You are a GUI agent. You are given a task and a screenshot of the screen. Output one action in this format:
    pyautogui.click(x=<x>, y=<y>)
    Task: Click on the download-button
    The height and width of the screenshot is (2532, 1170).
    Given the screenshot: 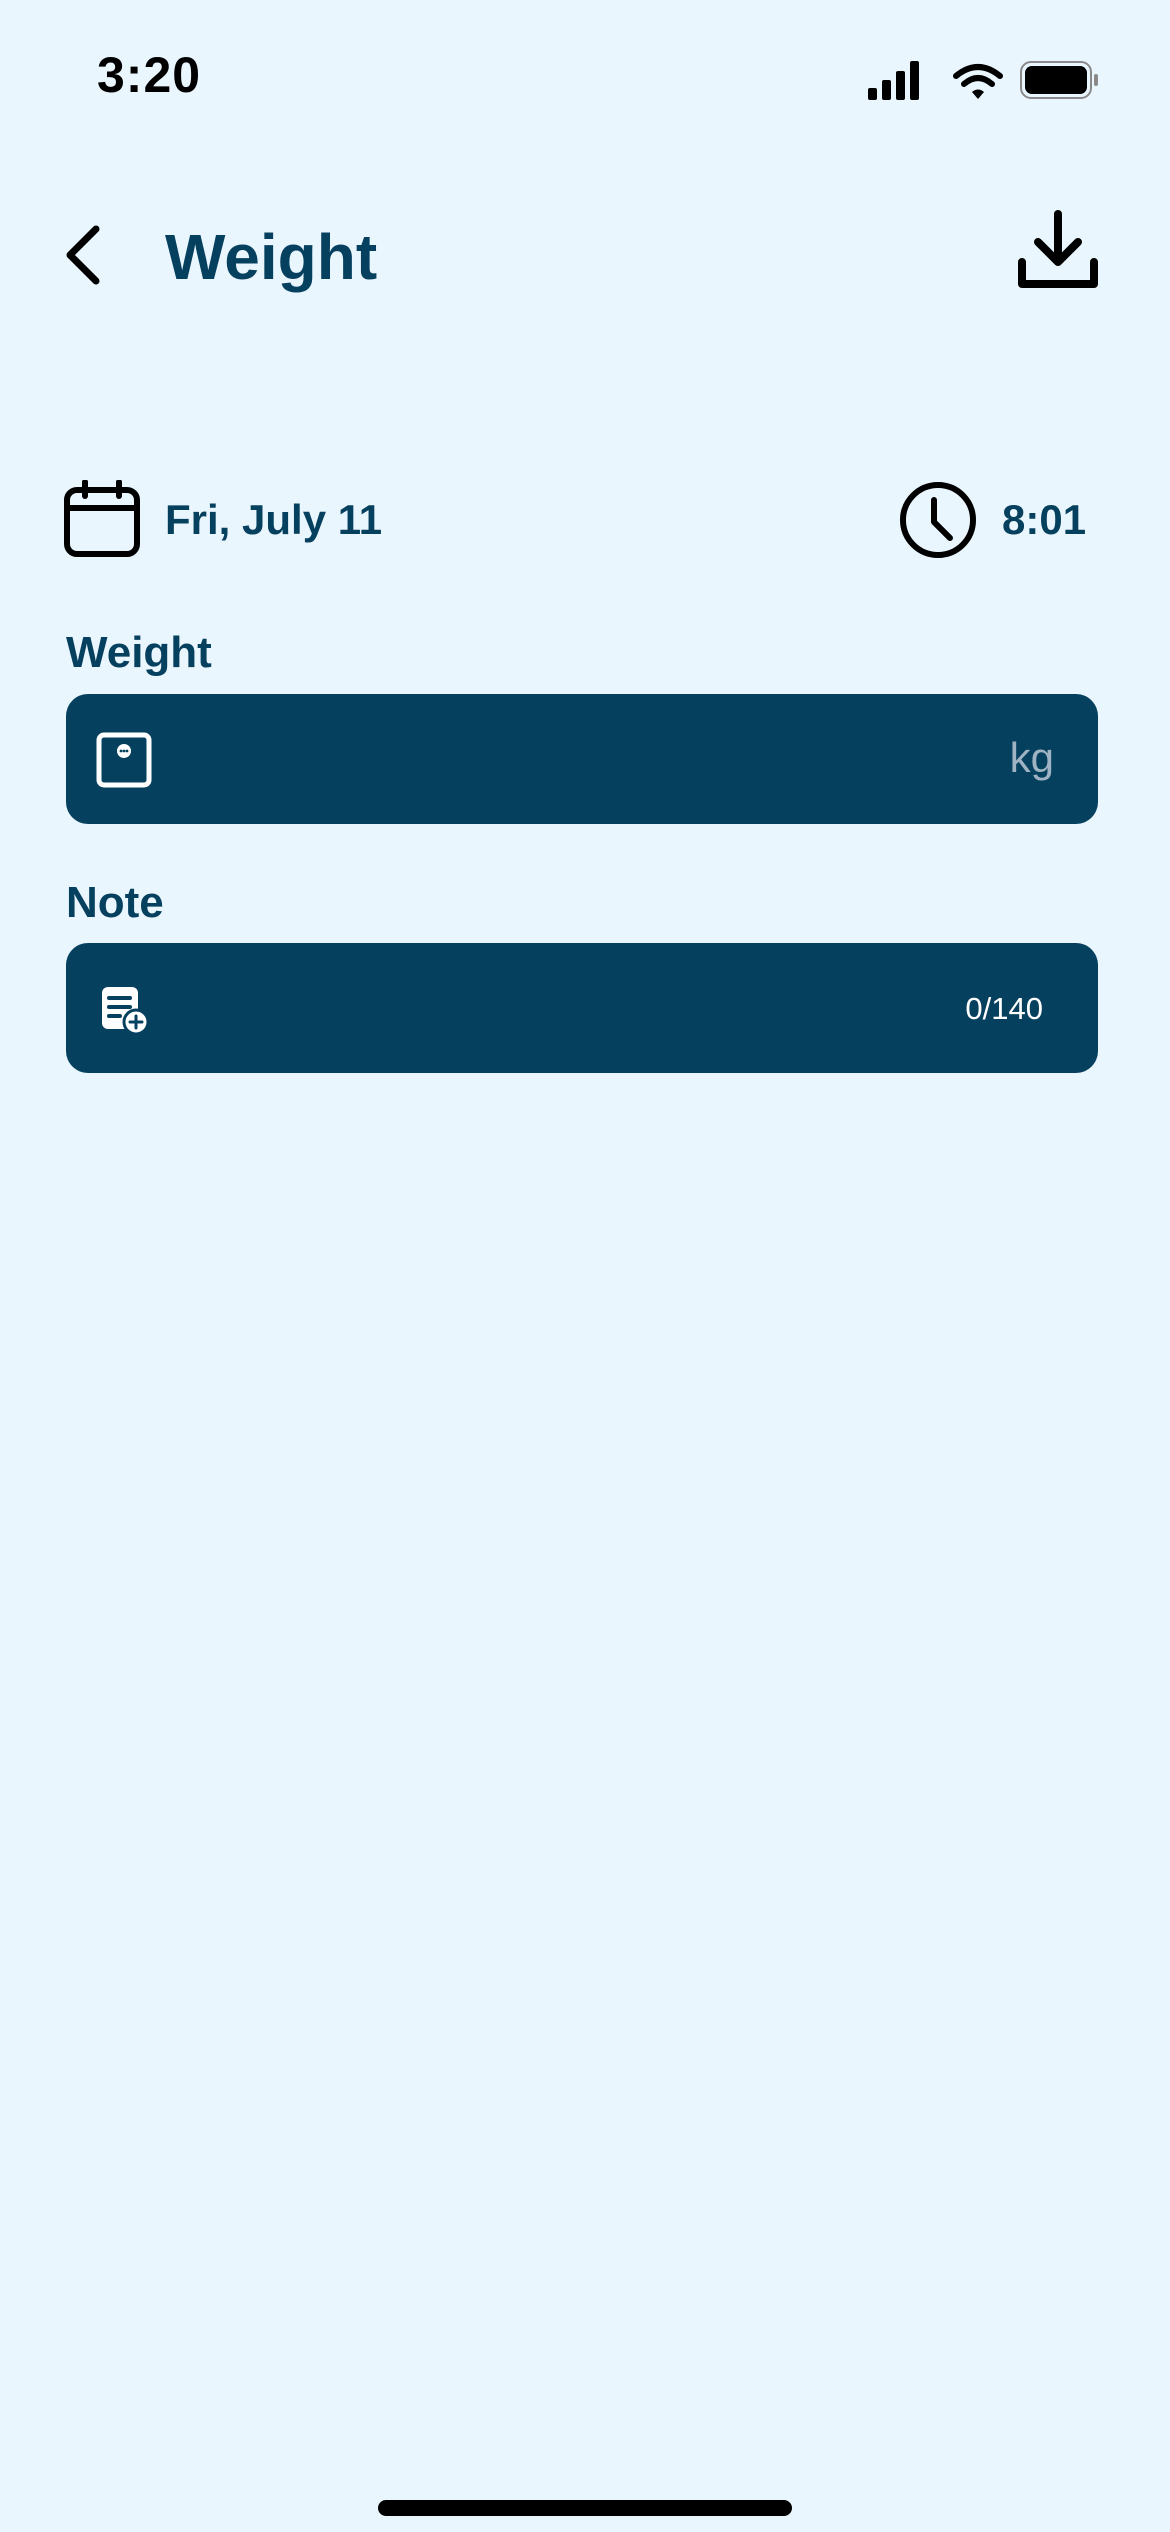 What is the action you would take?
    pyautogui.click(x=1058, y=251)
    